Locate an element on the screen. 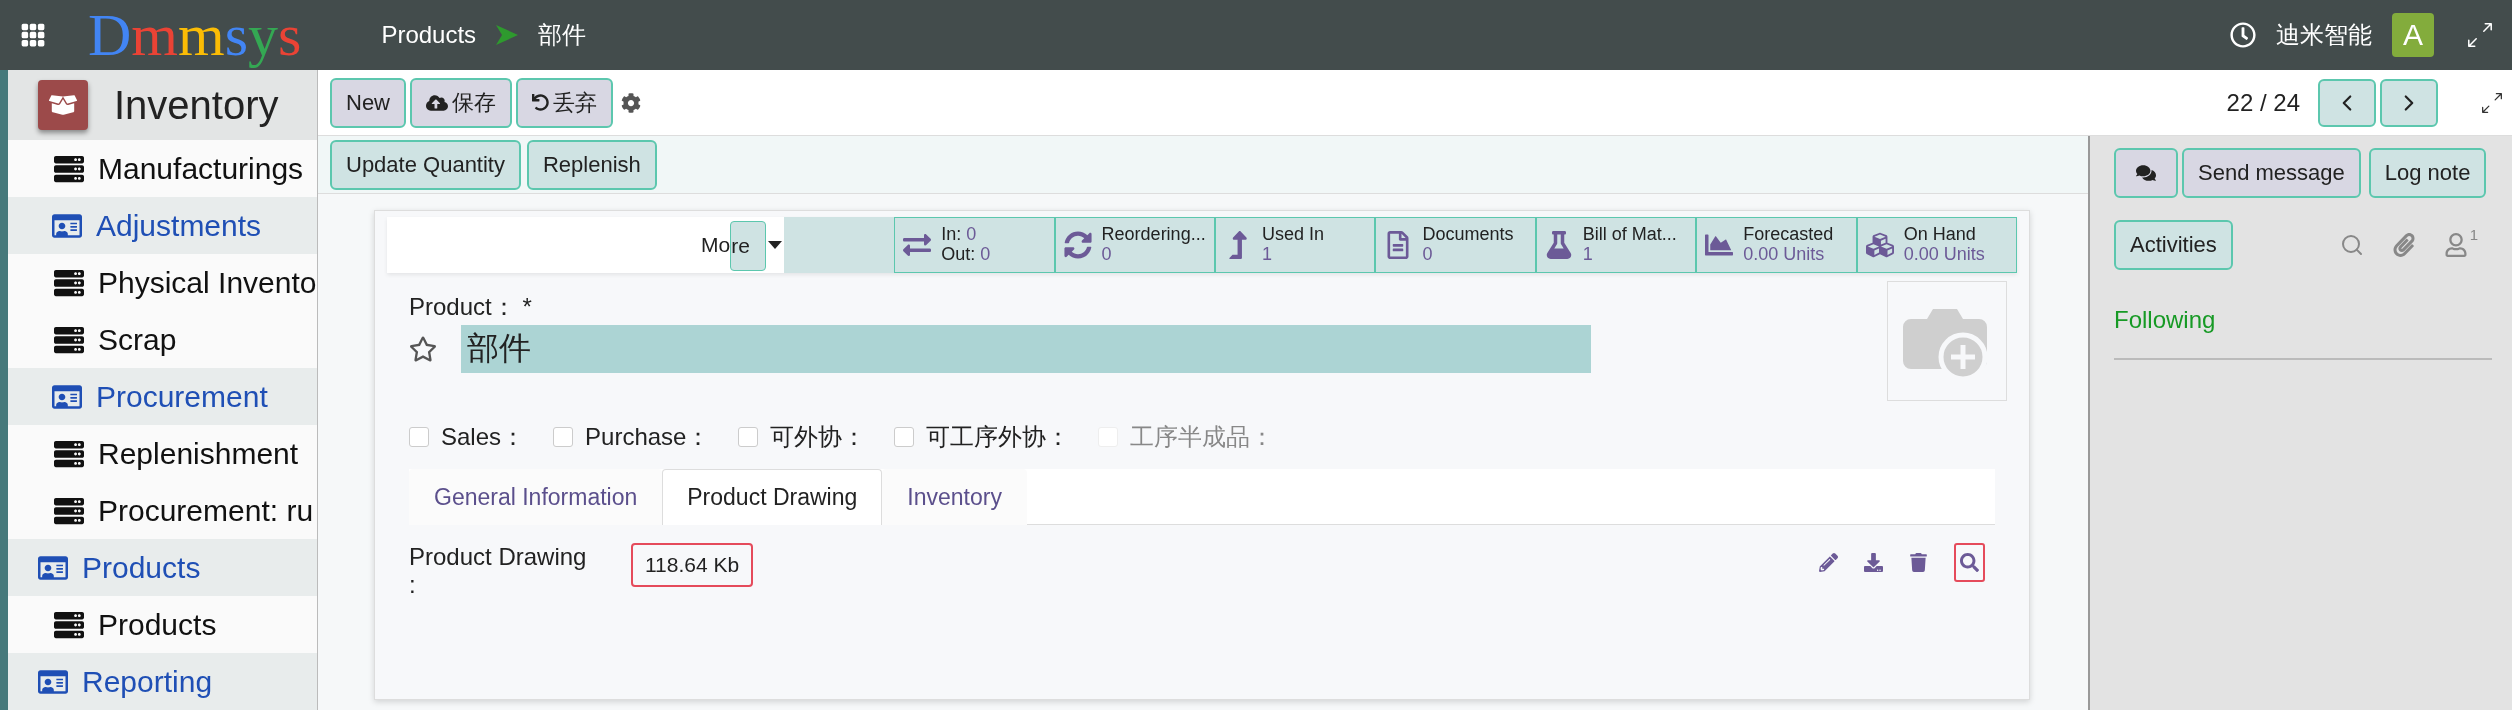  activities-button: Activities is located at coordinates (2173, 245).